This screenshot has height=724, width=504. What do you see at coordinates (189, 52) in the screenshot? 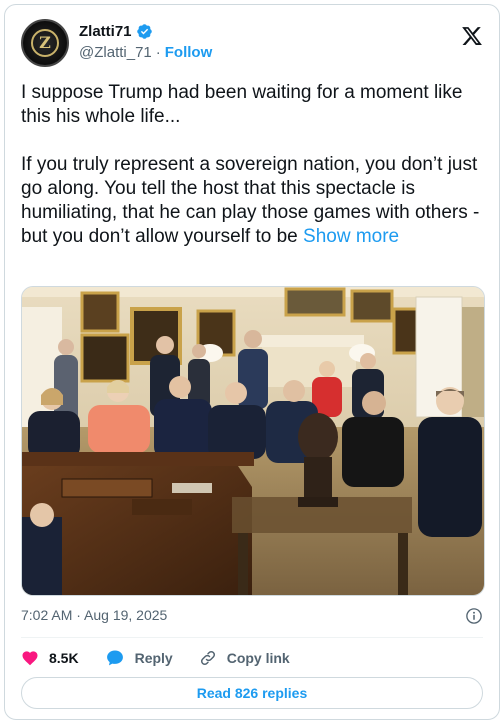
I see `follow-button: Follow` at bounding box center [189, 52].